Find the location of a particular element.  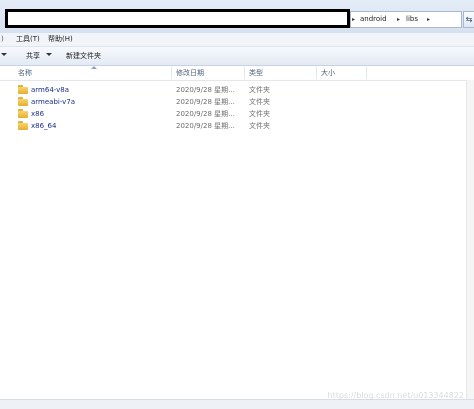

list-item: arm64-v8a 2020/9/28 星期... 文件夹 is located at coordinates (237, 90).